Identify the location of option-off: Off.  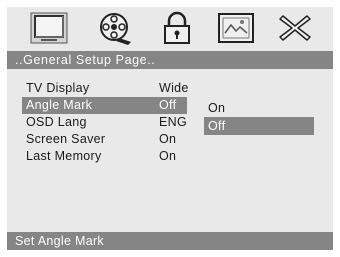
(259, 126).